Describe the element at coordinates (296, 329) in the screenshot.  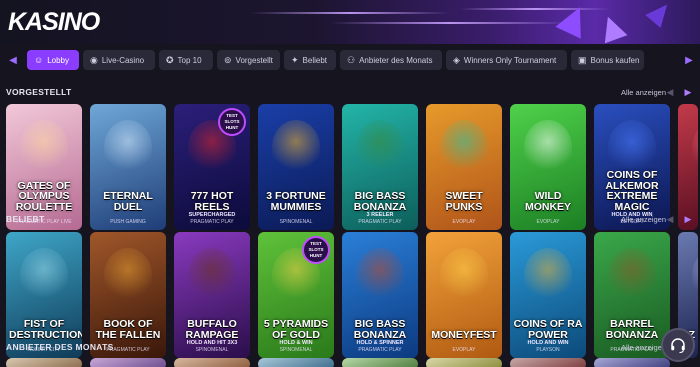
I see `game-title: 5 Pyramids of Gold` at that location.